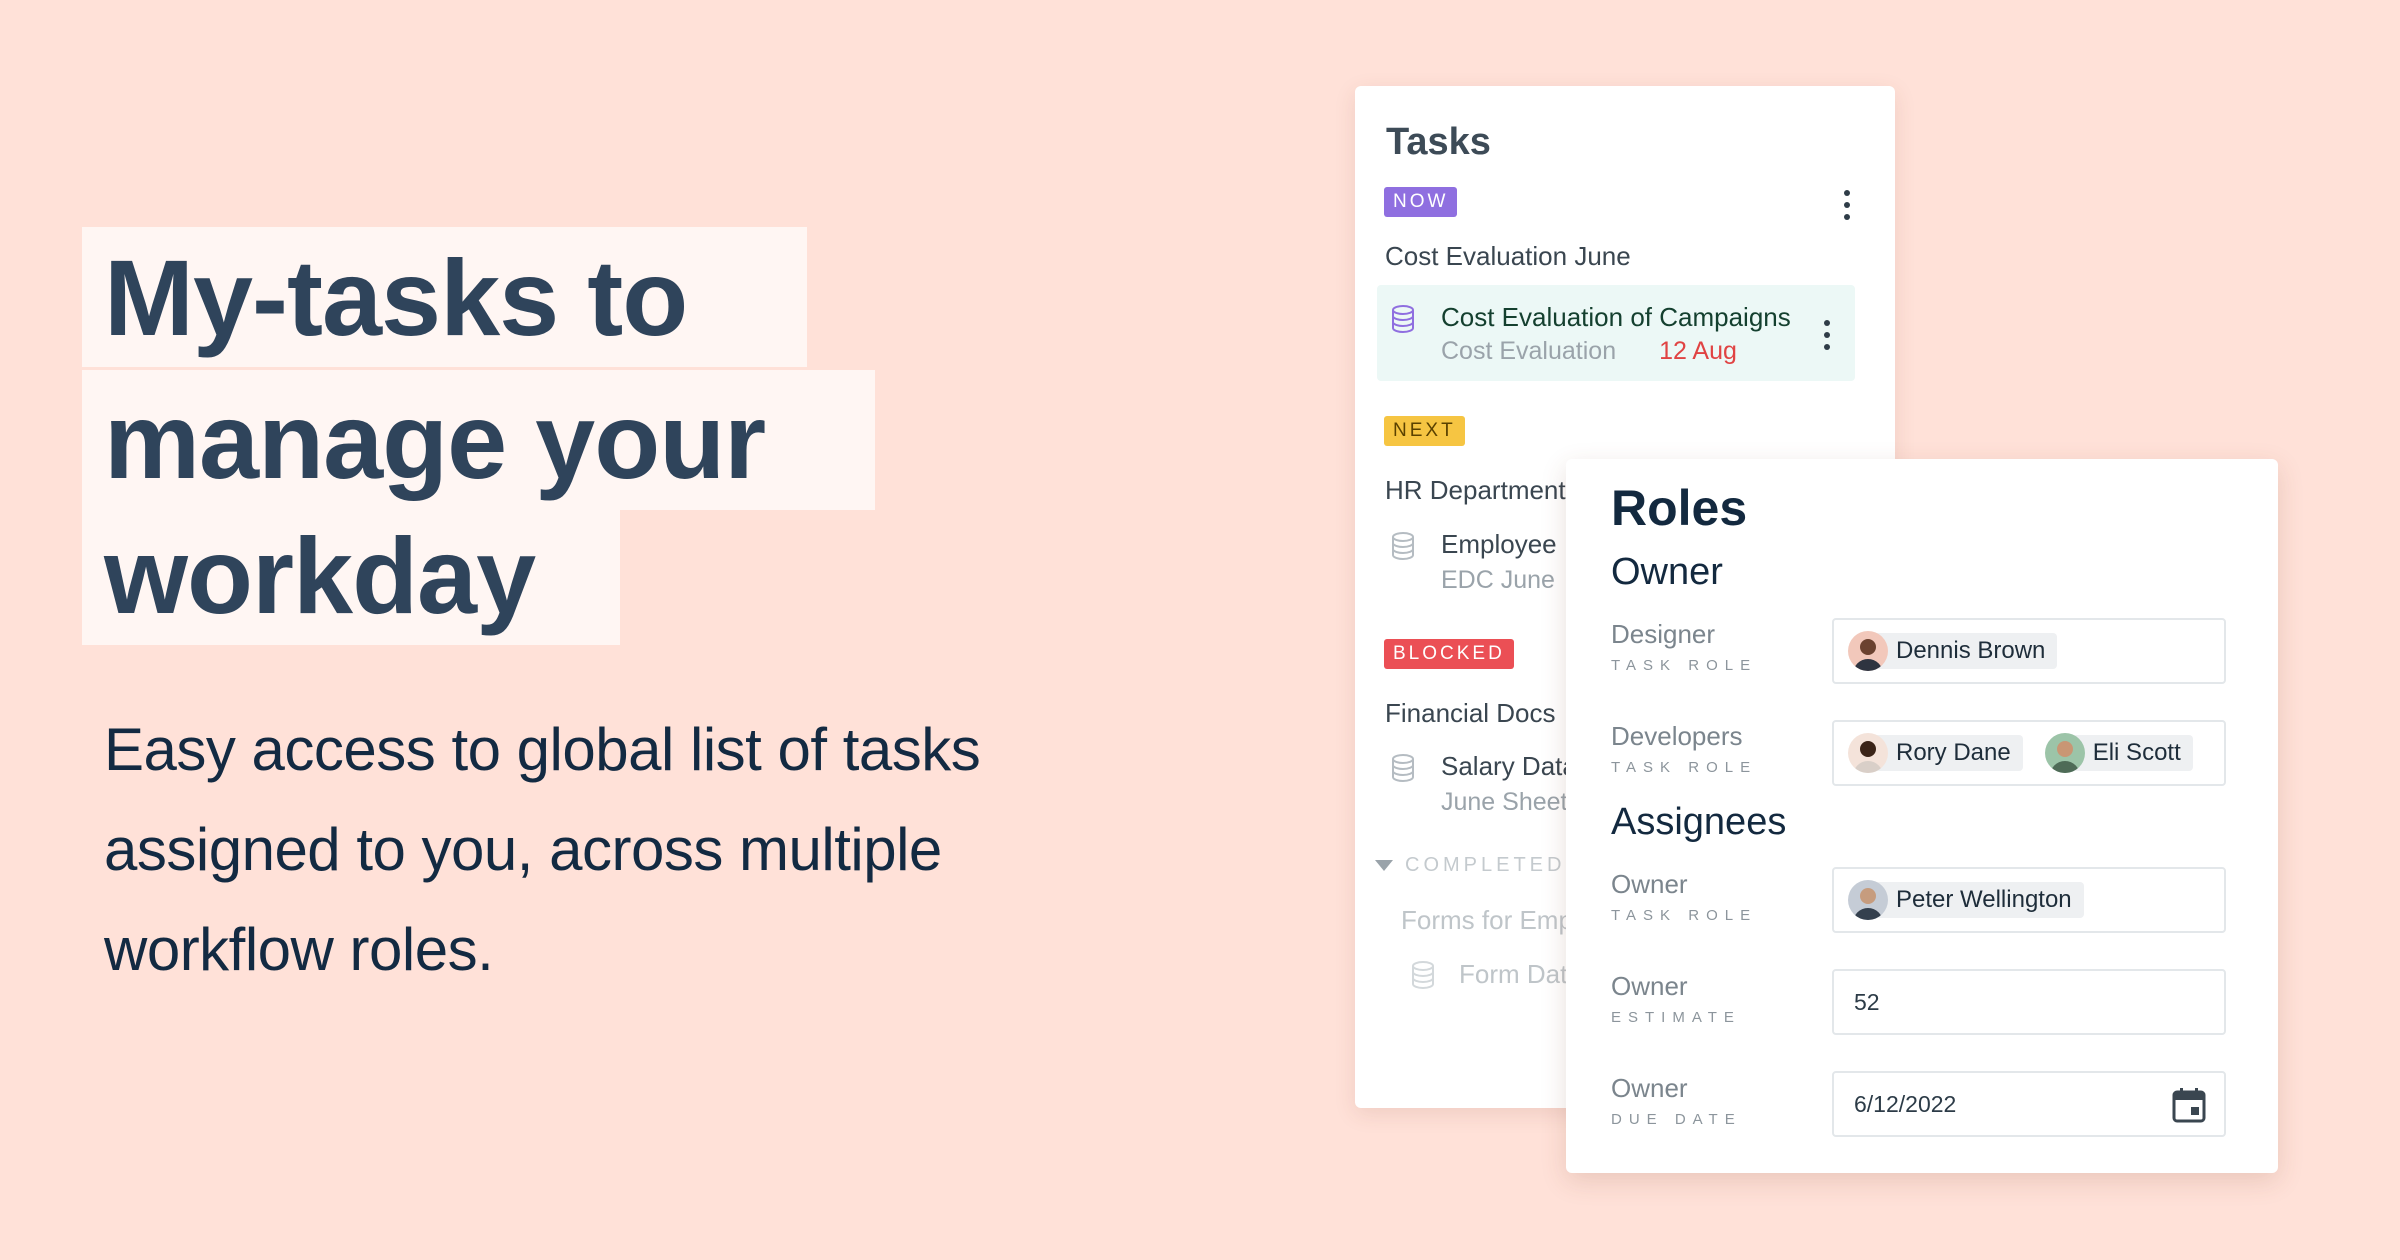 The image size is (2400, 1260). What do you see at coordinates (1971, 650) in the screenshot?
I see `person-name: Dennis Brown` at bounding box center [1971, 650].